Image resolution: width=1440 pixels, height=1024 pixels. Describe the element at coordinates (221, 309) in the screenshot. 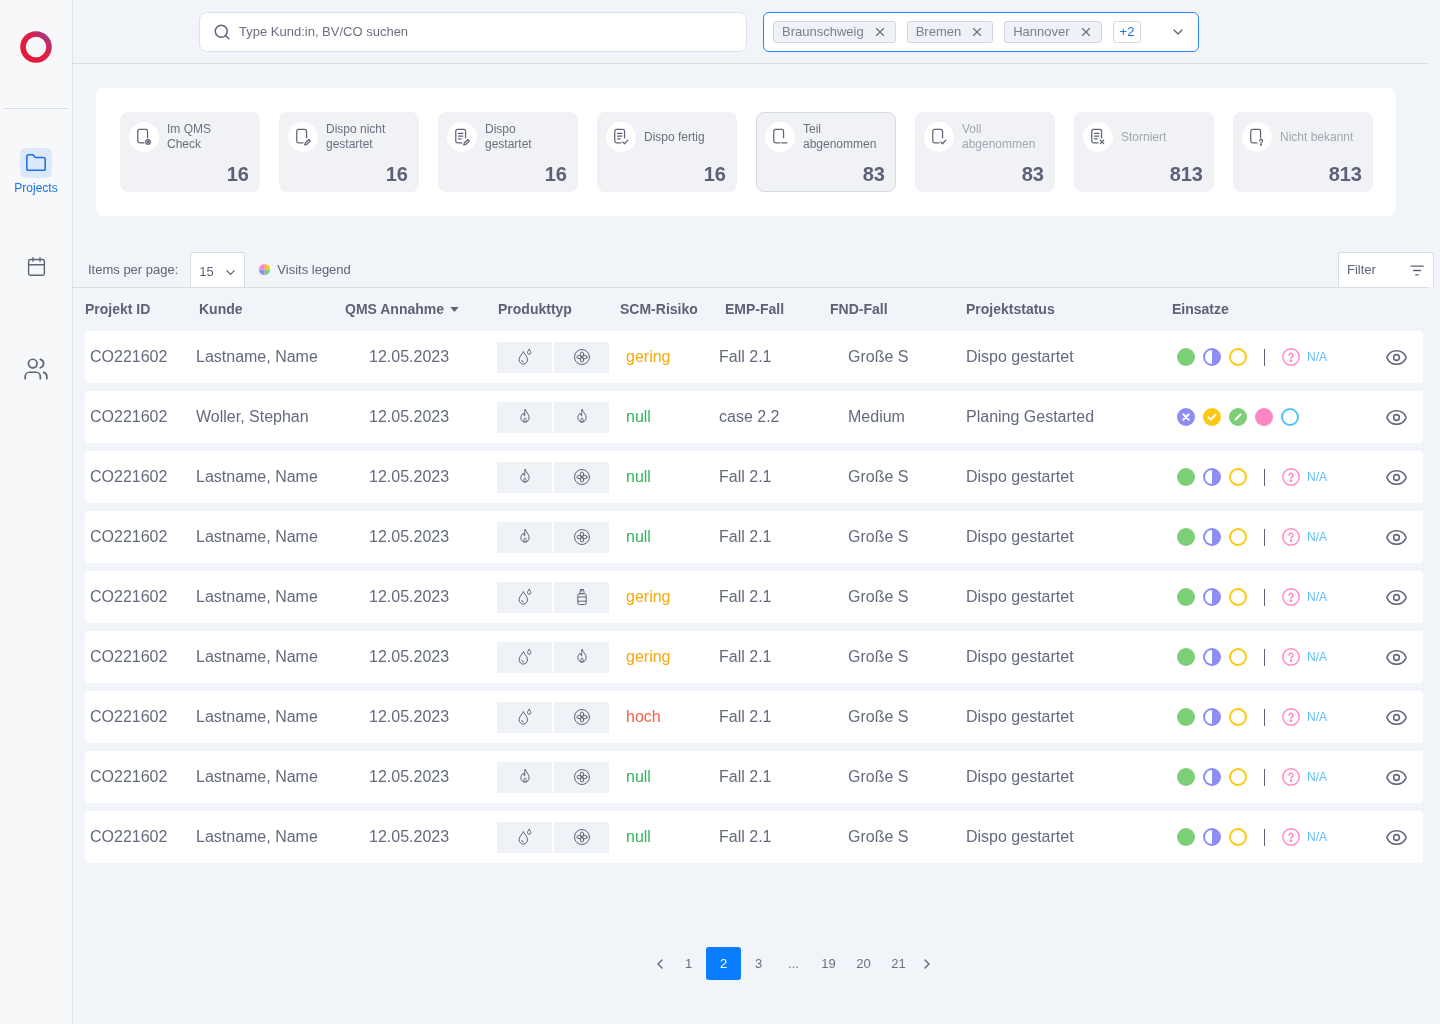

I see `column-header: Kunde` at that location.